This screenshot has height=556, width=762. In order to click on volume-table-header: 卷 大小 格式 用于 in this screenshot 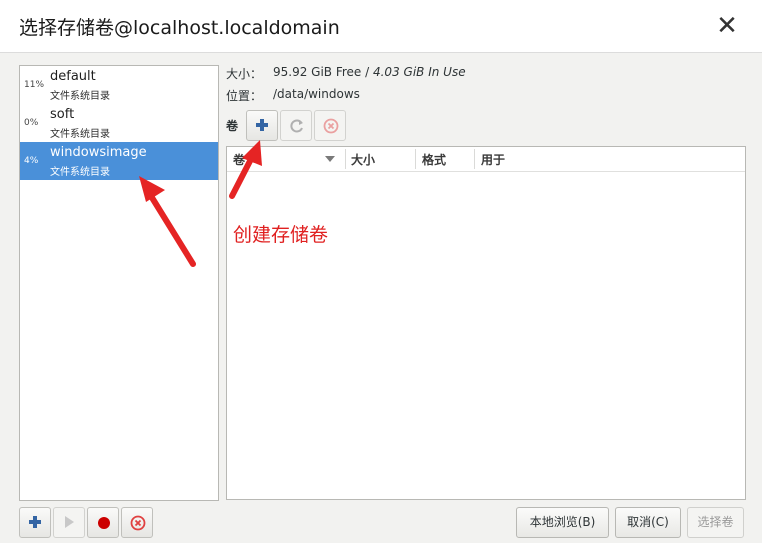, I will do `click(486, 159)`.